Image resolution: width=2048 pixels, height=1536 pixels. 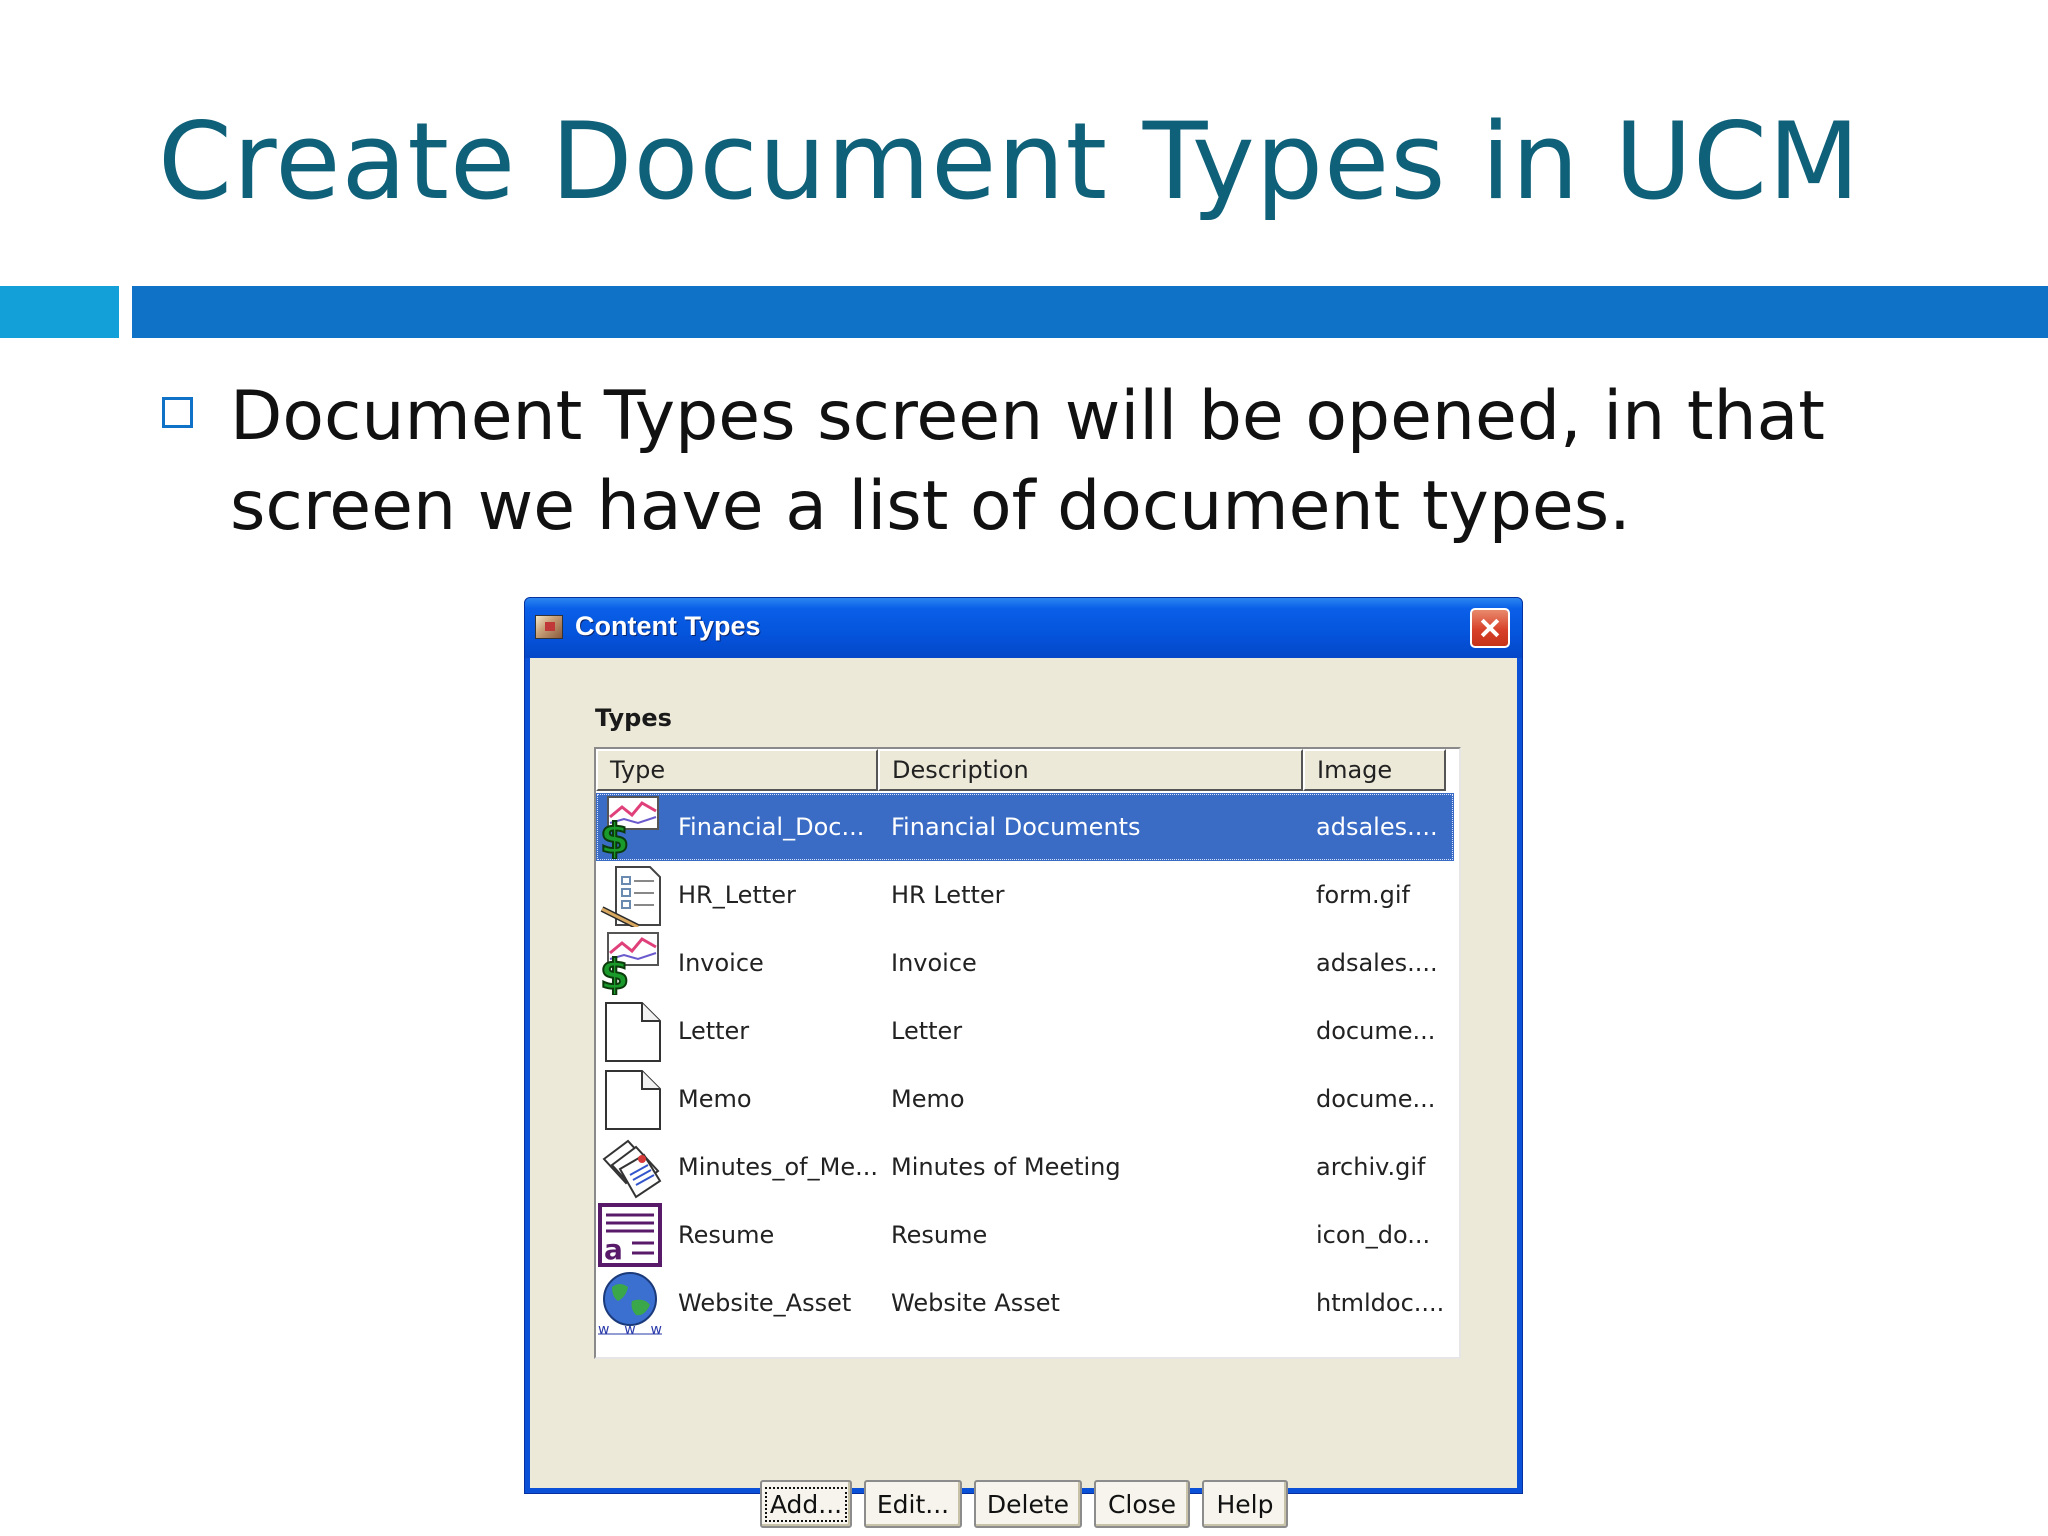 I want to click on description-cell: Resume, so click(x=939, y=1235).